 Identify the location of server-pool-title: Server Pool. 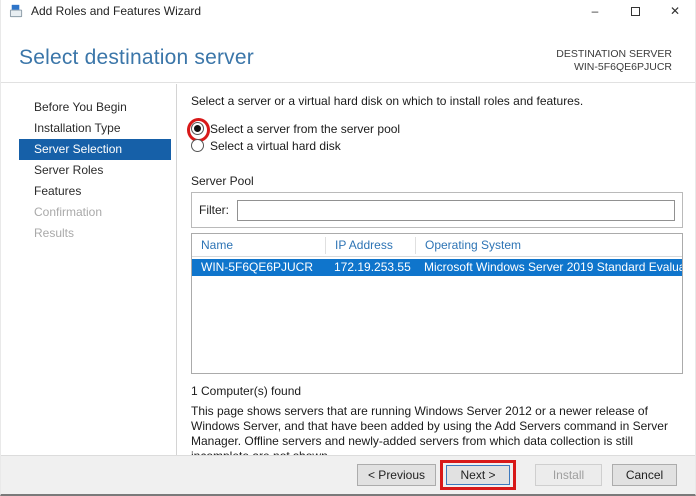
(222, 181).